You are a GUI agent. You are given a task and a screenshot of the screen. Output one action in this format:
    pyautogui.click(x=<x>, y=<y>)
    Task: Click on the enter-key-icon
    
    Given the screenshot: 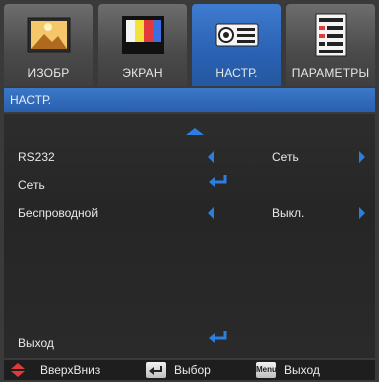 What is the action you would take?
    pyautogui.click(x=156, y=370)
    